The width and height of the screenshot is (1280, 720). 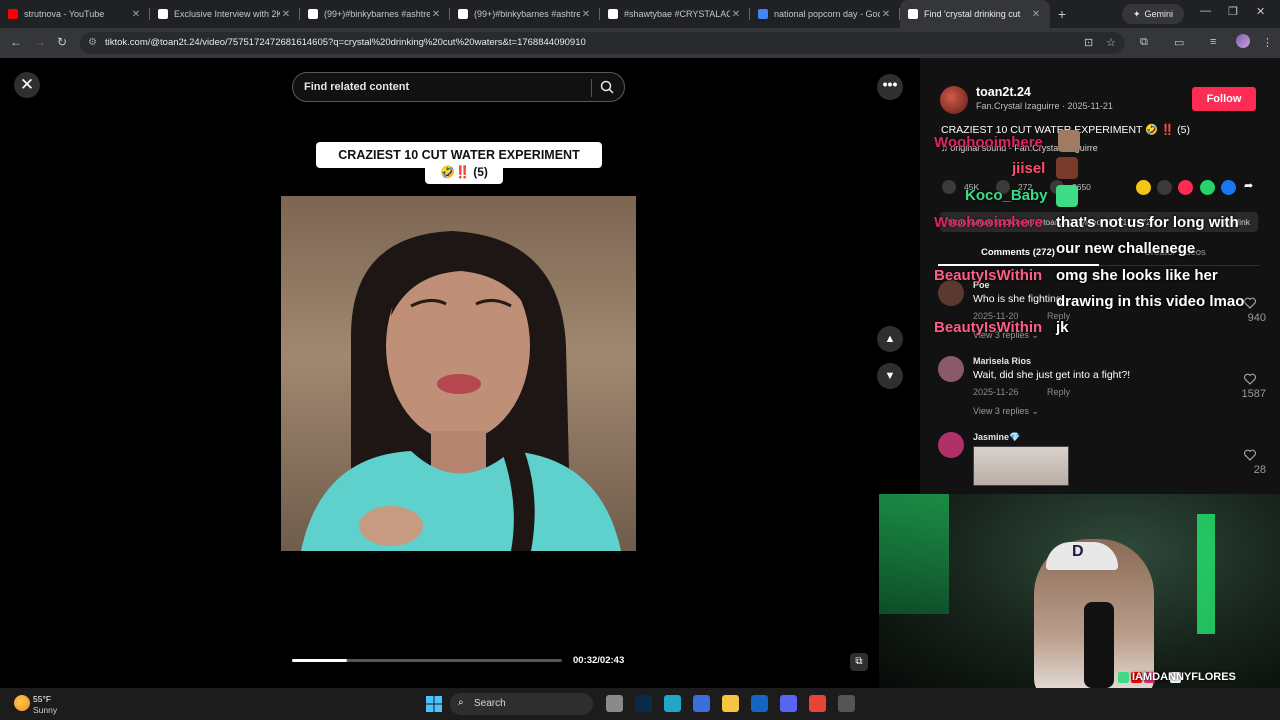 I want to click on commenter-name: Marisela Rios, so click(x=1002, y=361).